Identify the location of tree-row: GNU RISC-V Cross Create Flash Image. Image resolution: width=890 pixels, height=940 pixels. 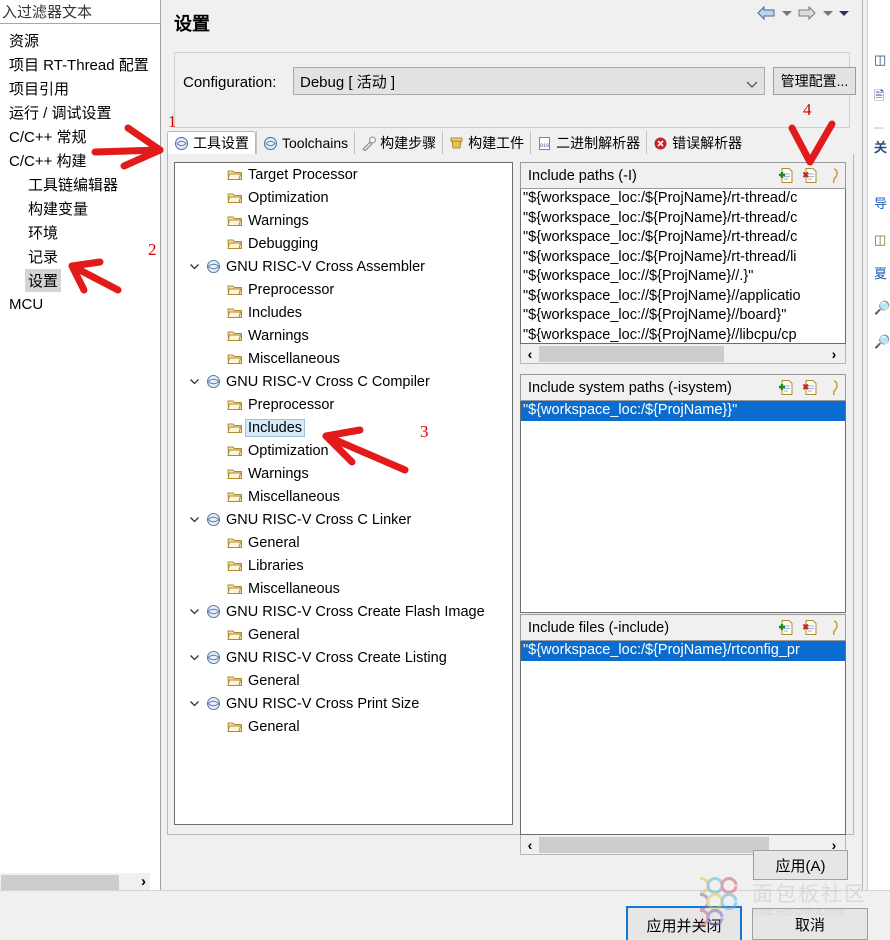
(343, 611).